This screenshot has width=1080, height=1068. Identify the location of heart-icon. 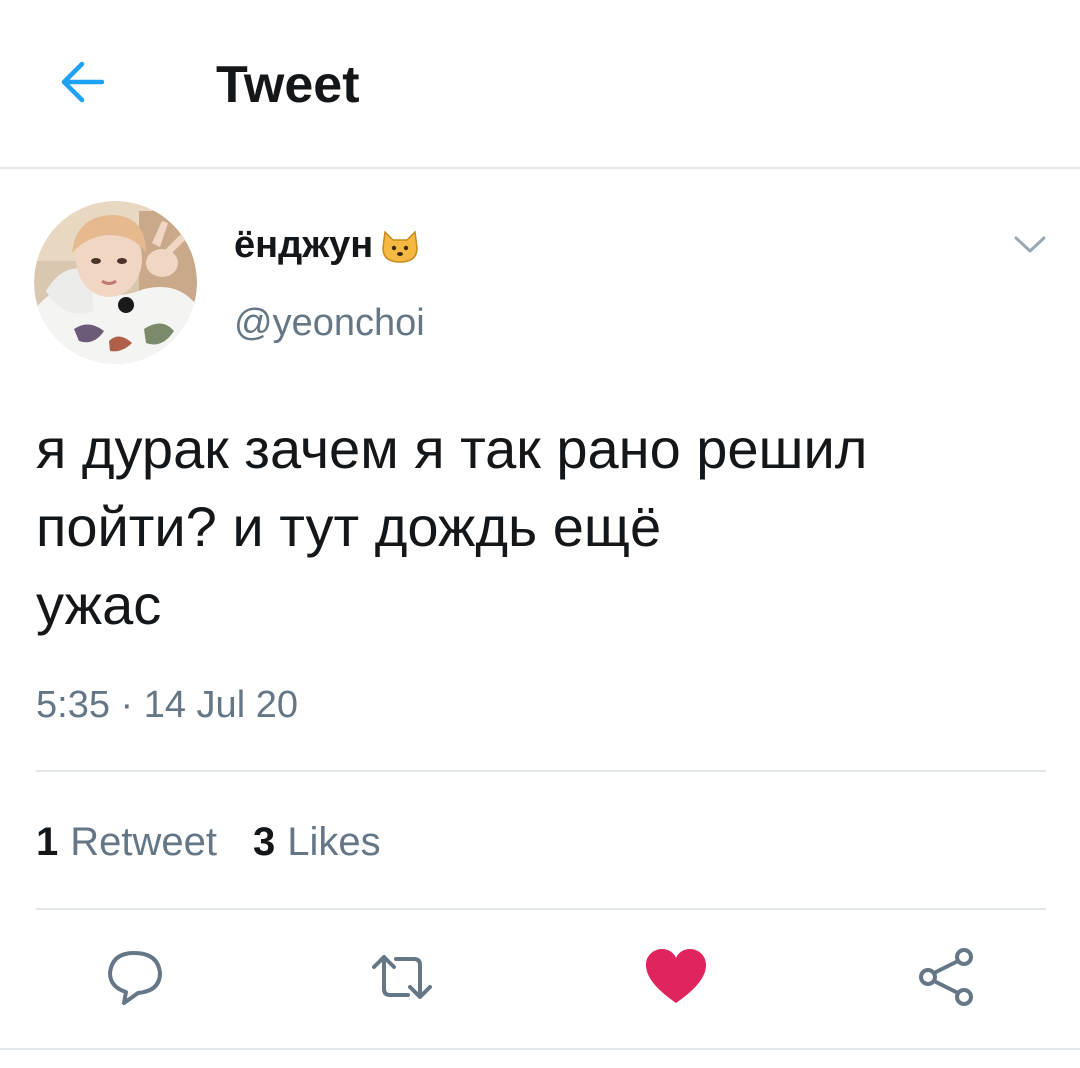
(676, 976).